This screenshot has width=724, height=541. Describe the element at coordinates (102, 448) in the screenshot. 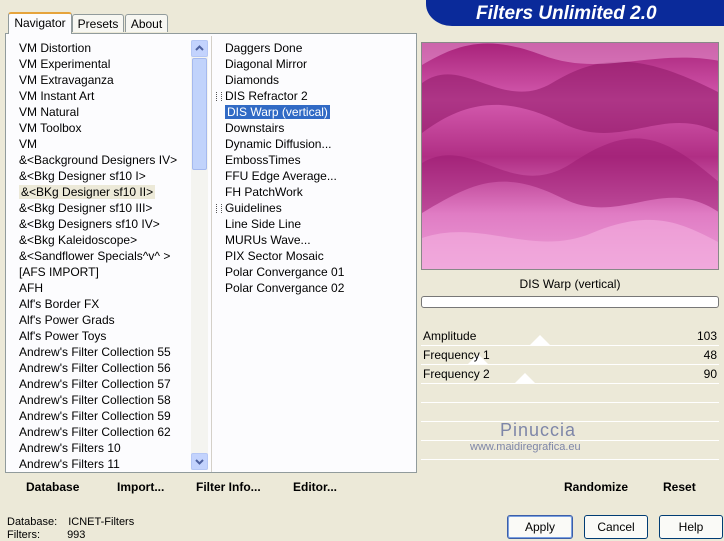

I see `list-item: Andrew's Filters 10` at that location.